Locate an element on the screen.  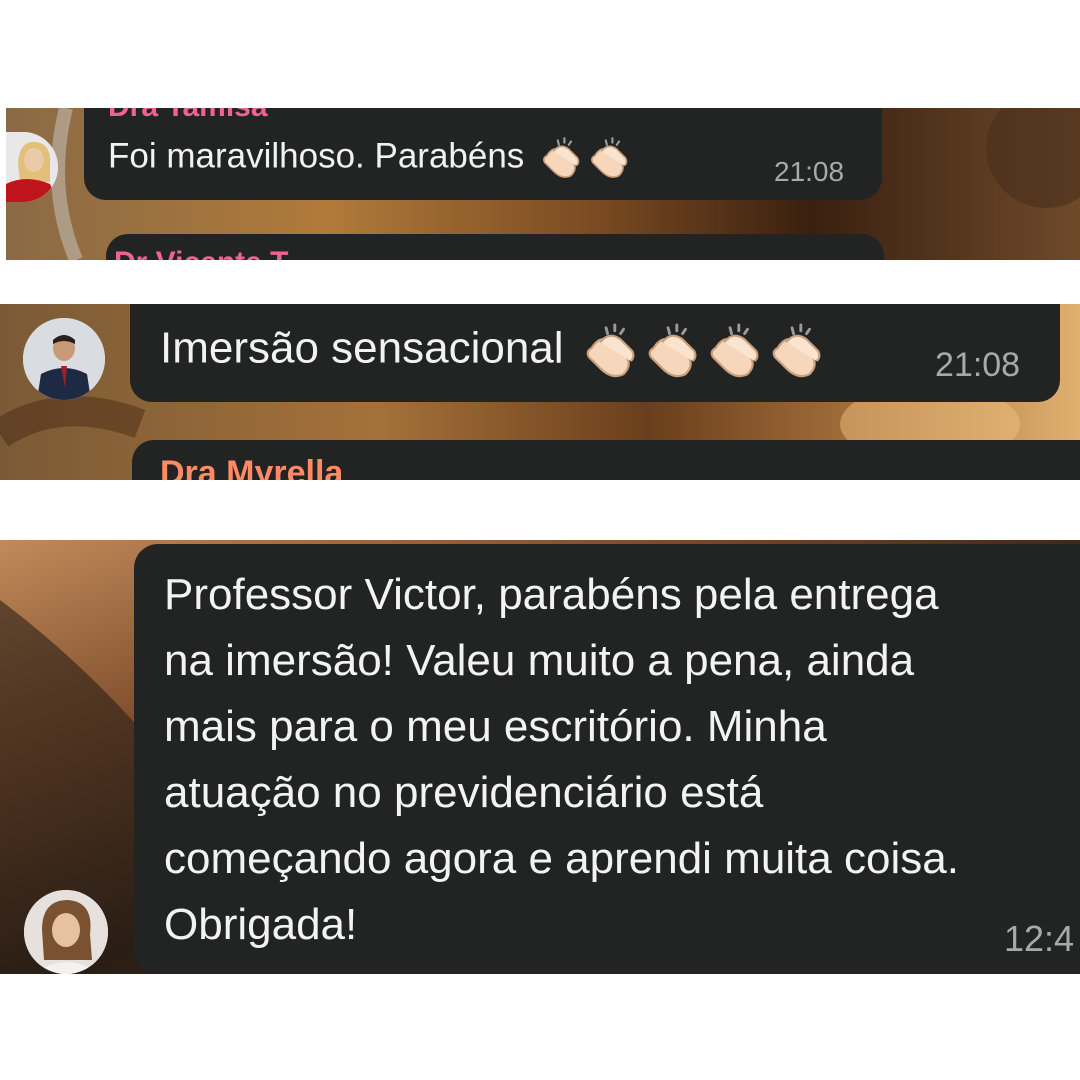
message-time: 12:4 is located at coordinates (1039, 938).